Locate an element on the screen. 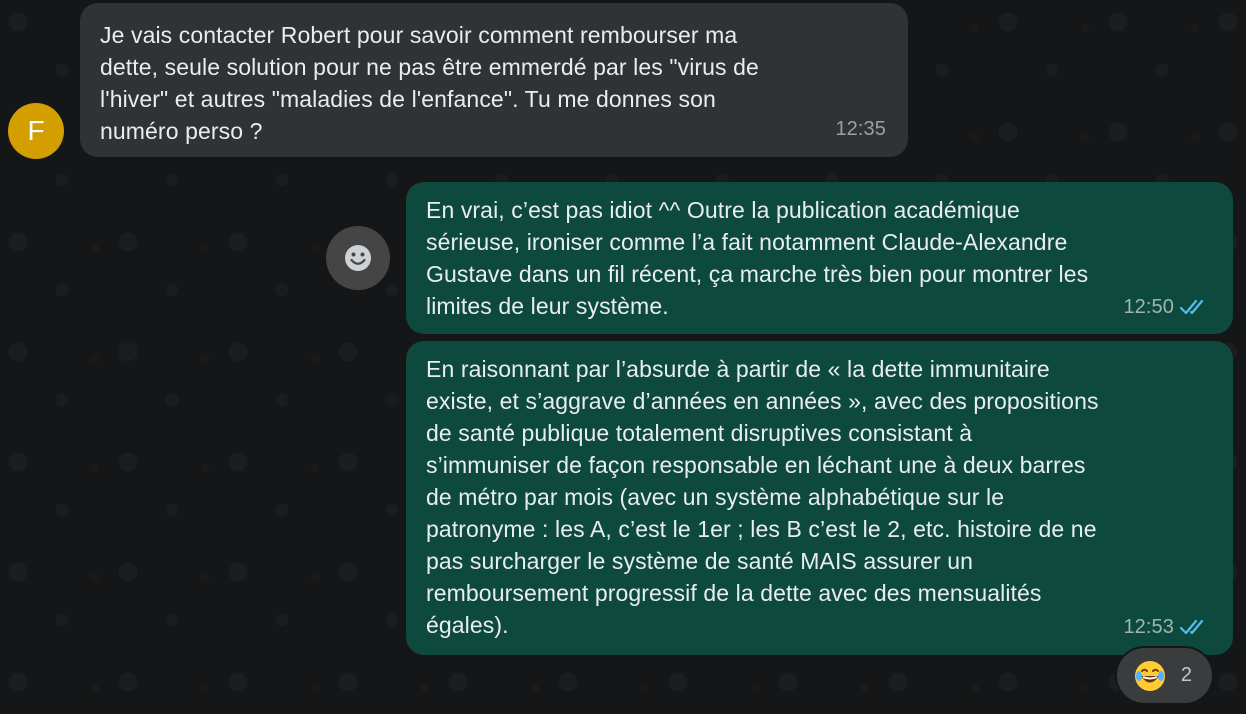 This screenshot has width=1246, height=714. contact-avatar: F is located at coordinates (36, 131).